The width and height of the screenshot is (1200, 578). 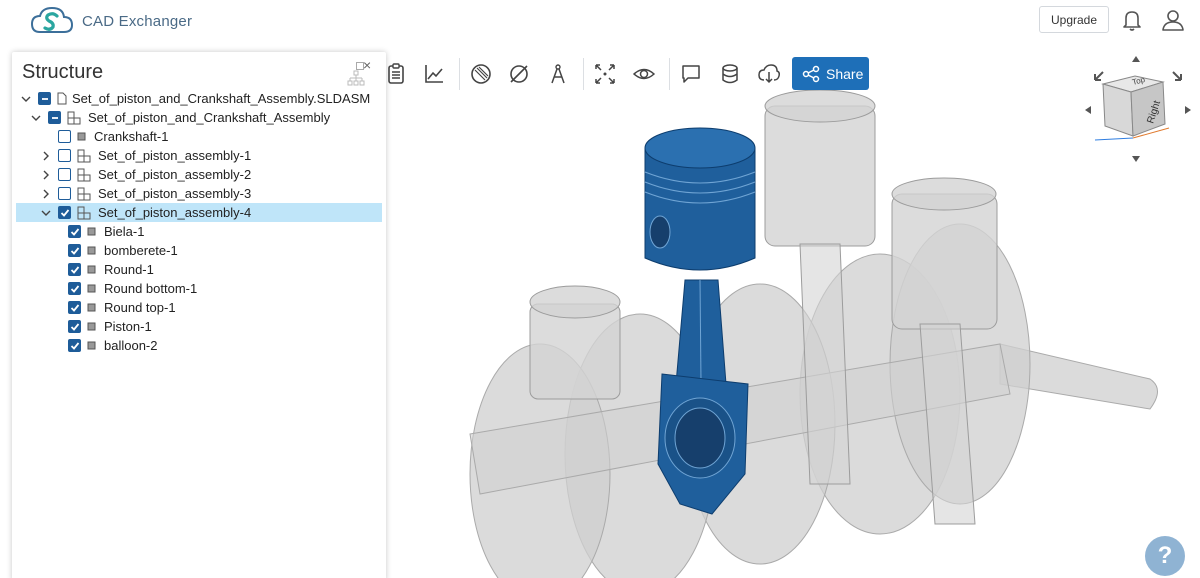 I want to click on rotate-up-icon, so click(x=1136, y=59).